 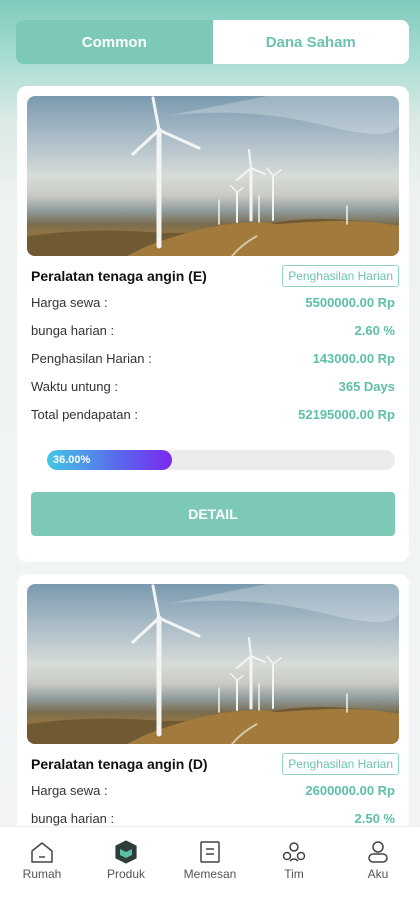 I want to click on product-name: Peralatan tenaga angin (D), so click(x=119, y=764).